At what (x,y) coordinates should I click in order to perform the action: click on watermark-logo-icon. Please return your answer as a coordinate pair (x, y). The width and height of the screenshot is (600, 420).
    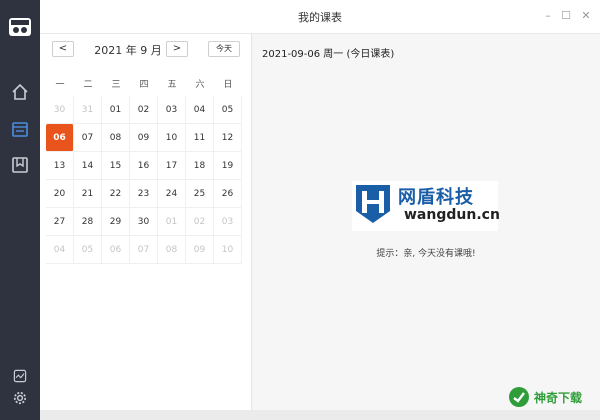
    Looking at the image, I should click on (519, 397).